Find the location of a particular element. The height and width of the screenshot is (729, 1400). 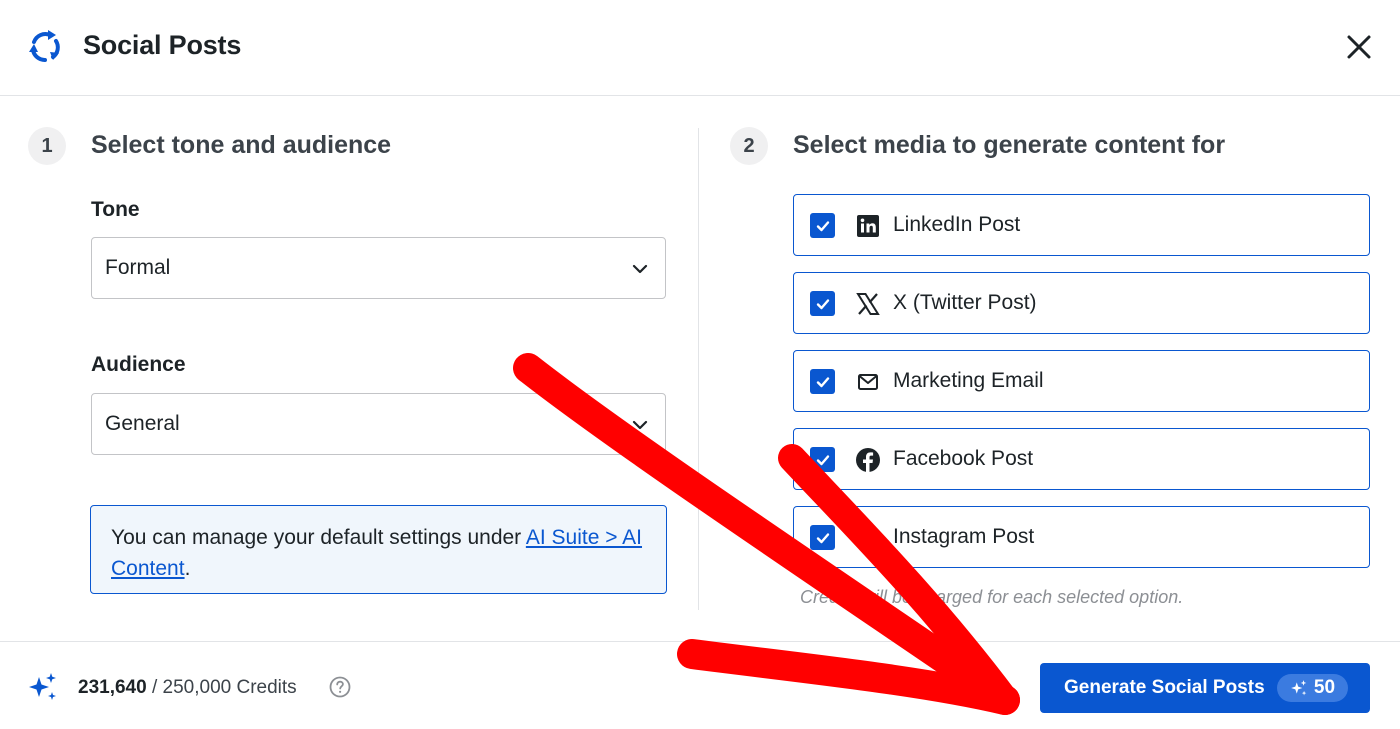

circular-arrows-icon is located at coordinates (44, 46).